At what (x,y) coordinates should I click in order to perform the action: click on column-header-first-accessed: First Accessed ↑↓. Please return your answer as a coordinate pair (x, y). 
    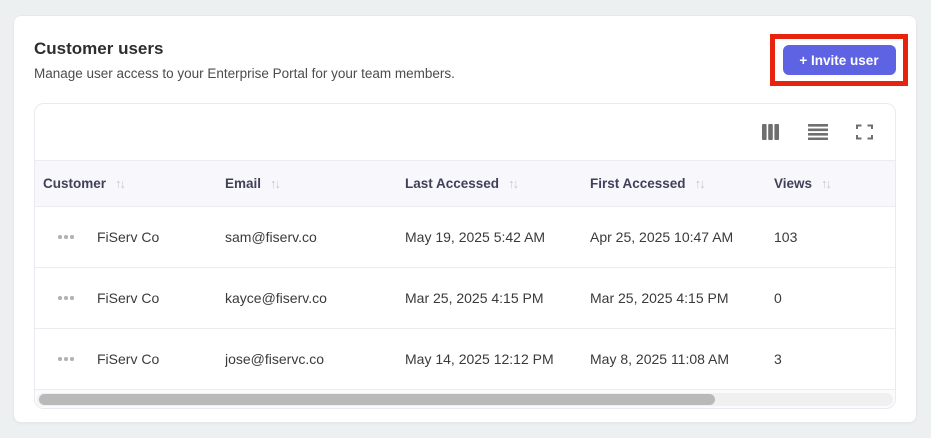
    Looking at the image, I should click on (682, 183).